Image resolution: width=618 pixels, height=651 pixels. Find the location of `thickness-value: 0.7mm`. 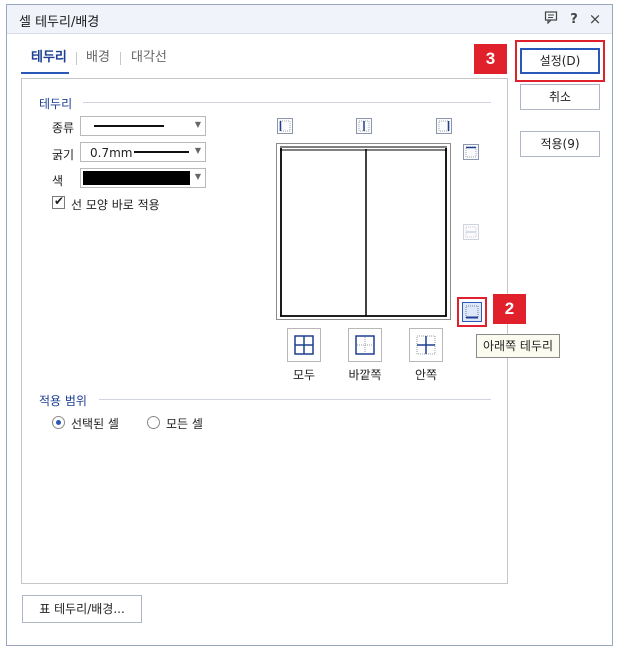

thickness-value: 0.7mm is located at coordinates (111, 153).